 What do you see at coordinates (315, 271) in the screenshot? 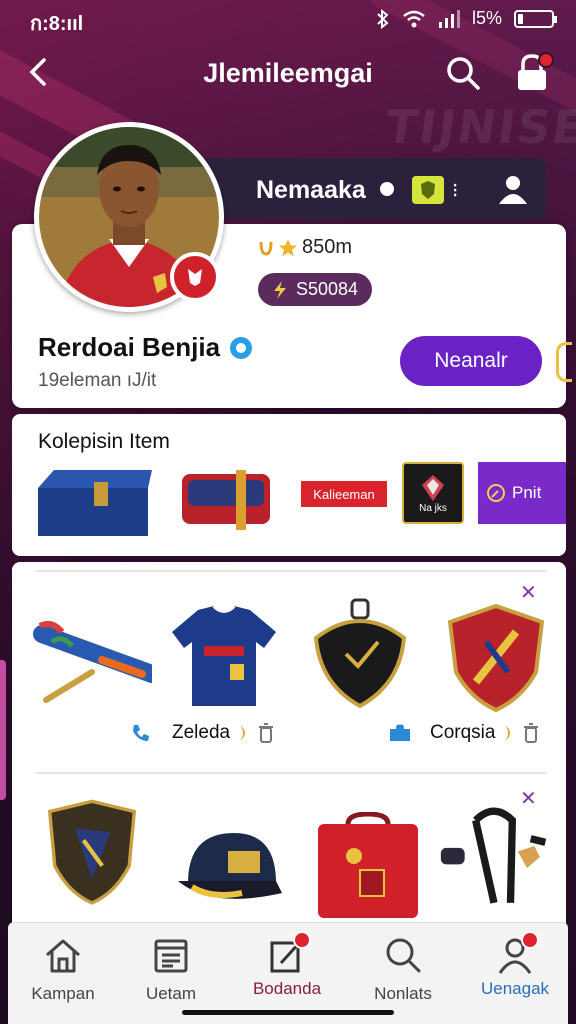
I see `profile-stats: 850m S50084` at bounding box center [315, 271].